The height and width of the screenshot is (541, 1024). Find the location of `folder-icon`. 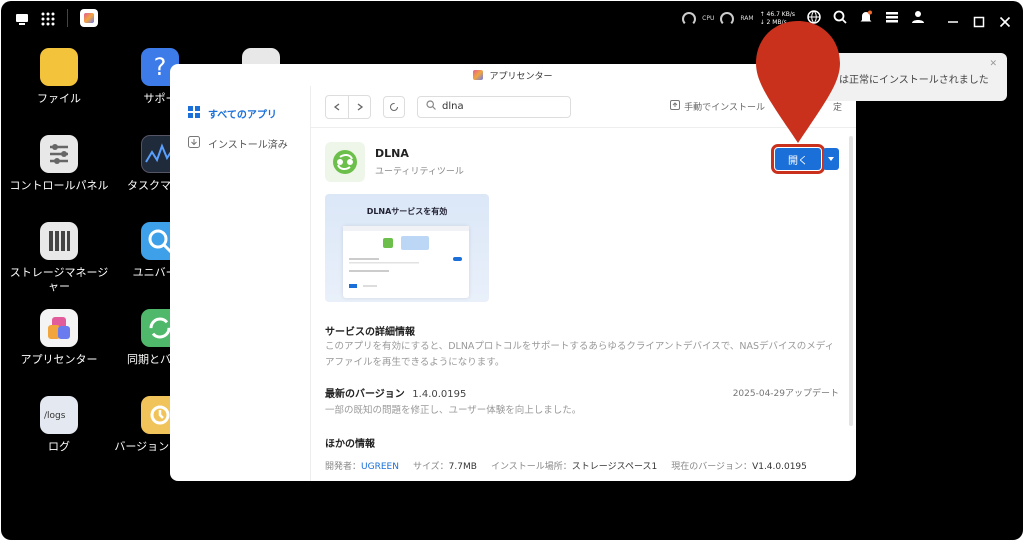

folder-icon is located at coordinates (59, 67).